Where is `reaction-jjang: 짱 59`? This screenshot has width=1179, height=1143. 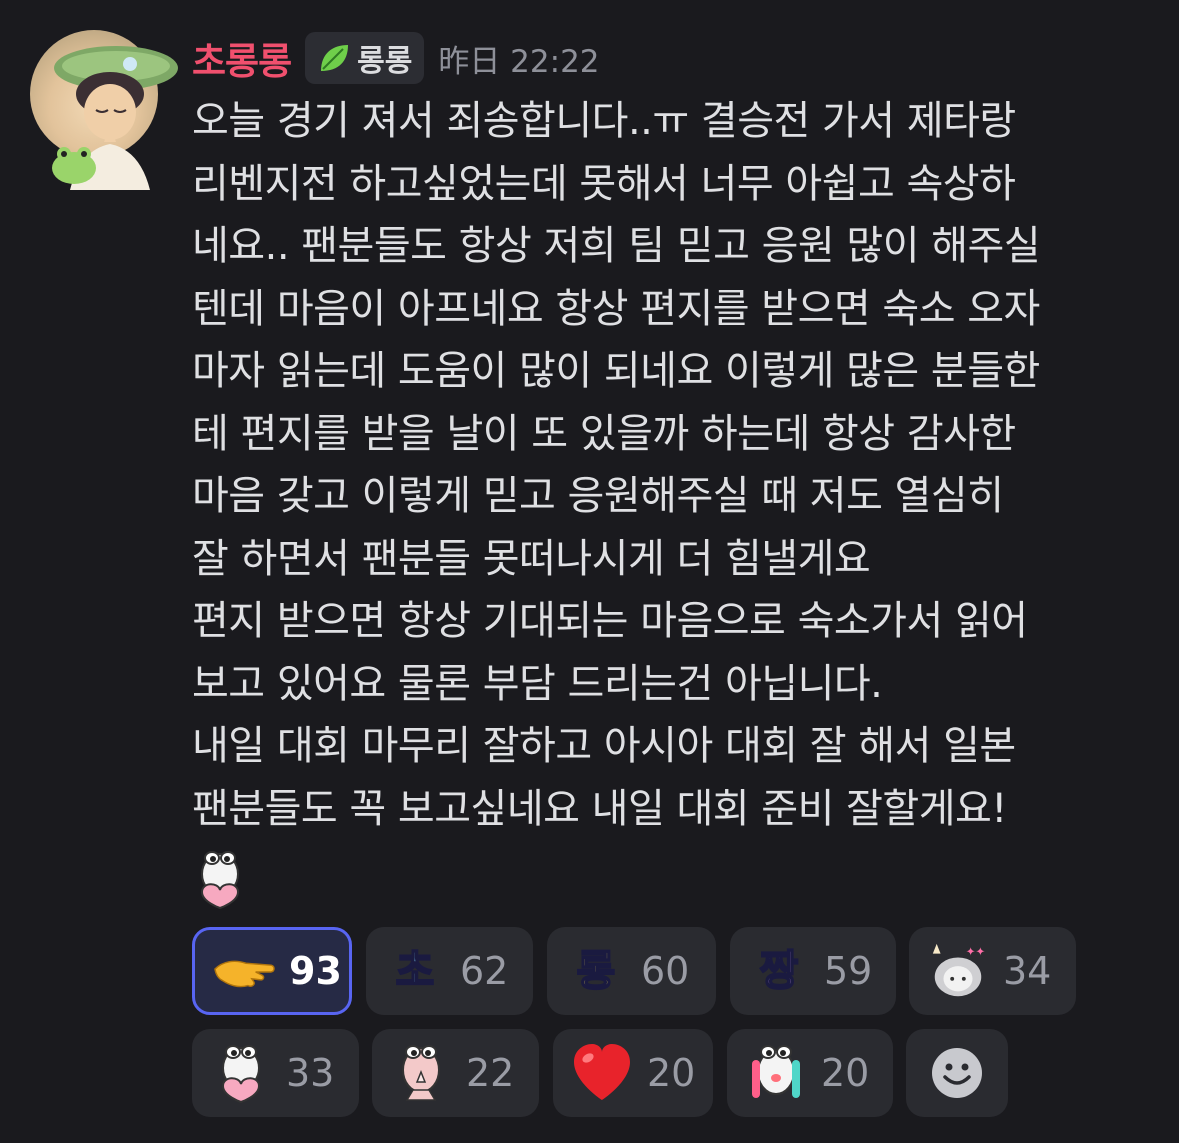 reaction-jjang: 짱 59 is located at coordinates (813, 971).